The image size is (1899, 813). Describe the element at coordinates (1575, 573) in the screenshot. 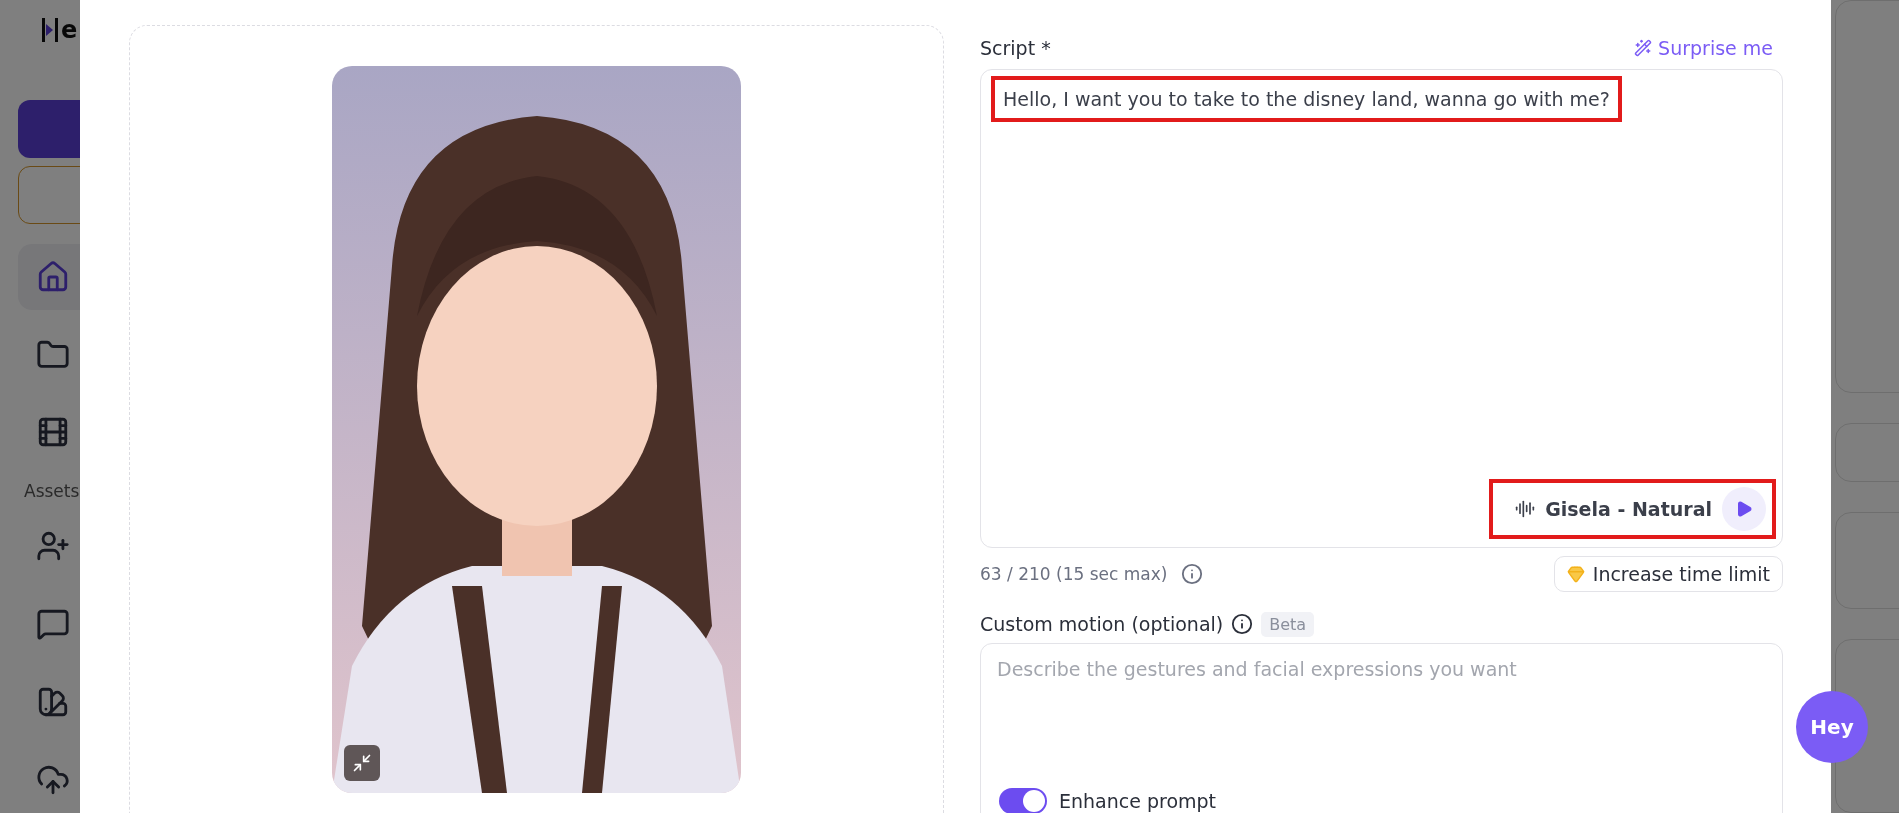

I see `gem-icon` at that location.